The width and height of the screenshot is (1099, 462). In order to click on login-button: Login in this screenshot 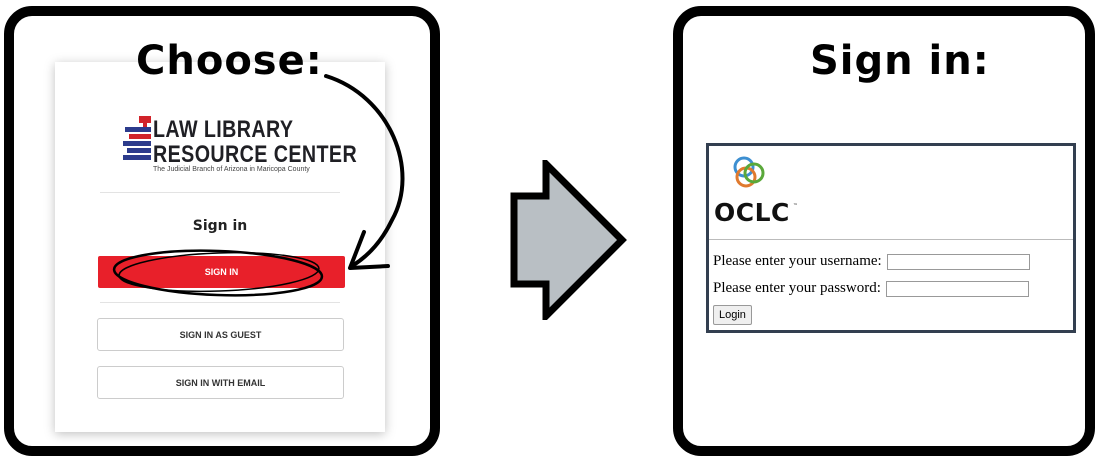, I will do `click(732, 315)`.